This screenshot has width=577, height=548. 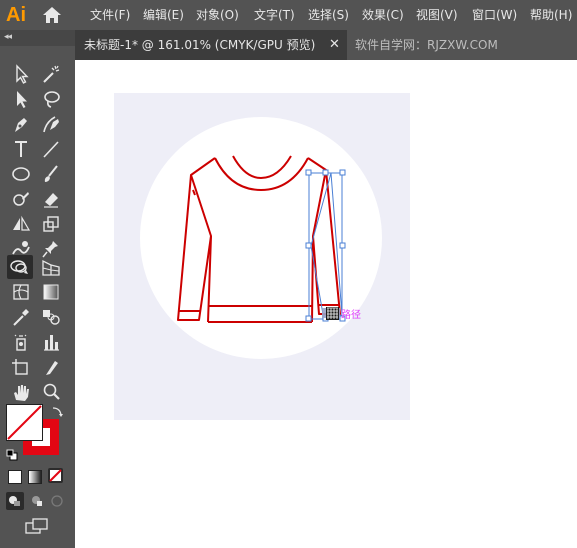 I want to click on artboard-icon, so click(x=20, y=367).